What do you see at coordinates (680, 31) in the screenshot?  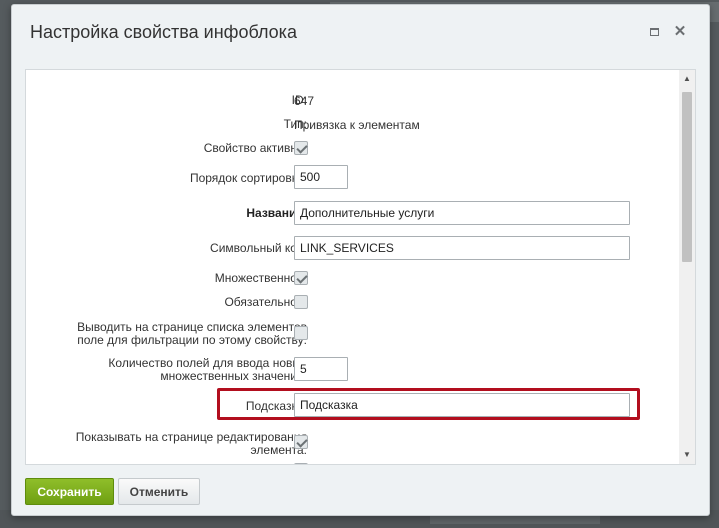 I see `close-icon: ✕` at bounding box center [680, 31].